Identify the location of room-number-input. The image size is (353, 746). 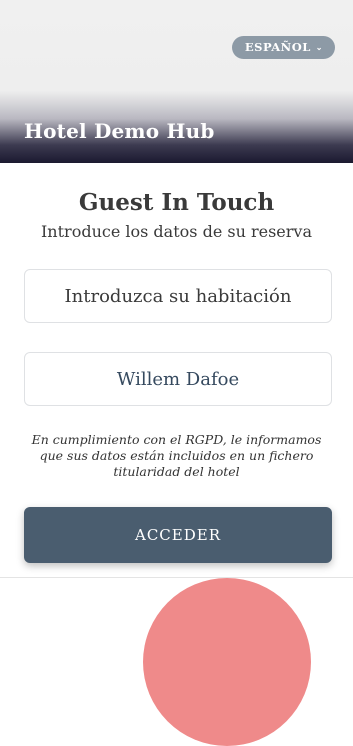
(178, 296).